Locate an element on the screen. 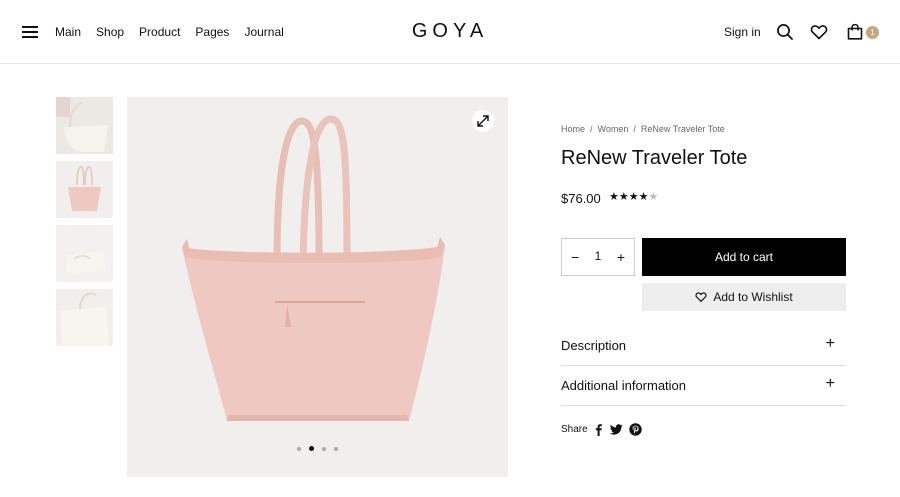  pinterest-icon is located at coordinates (635, 429).